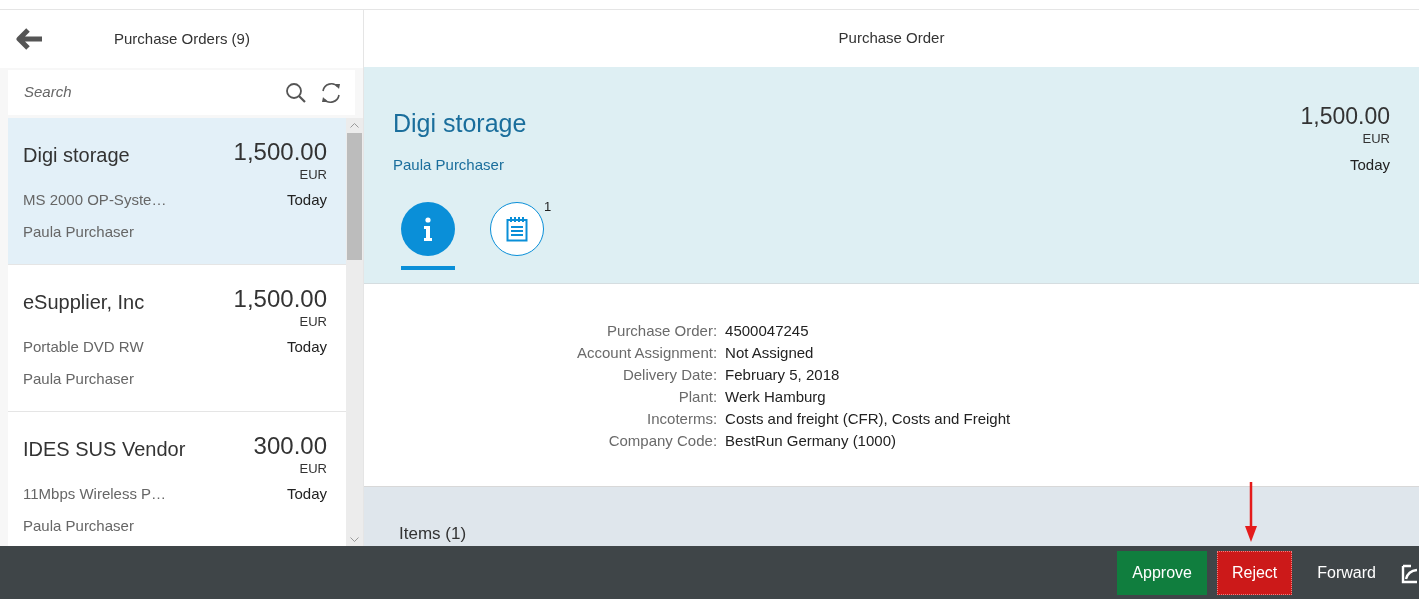 This screenshot has width=1419, height=599. Describe the element at coordinates (104, 449) in the screenshot. I see `item-title: IDES SUS Vendor` at that location.